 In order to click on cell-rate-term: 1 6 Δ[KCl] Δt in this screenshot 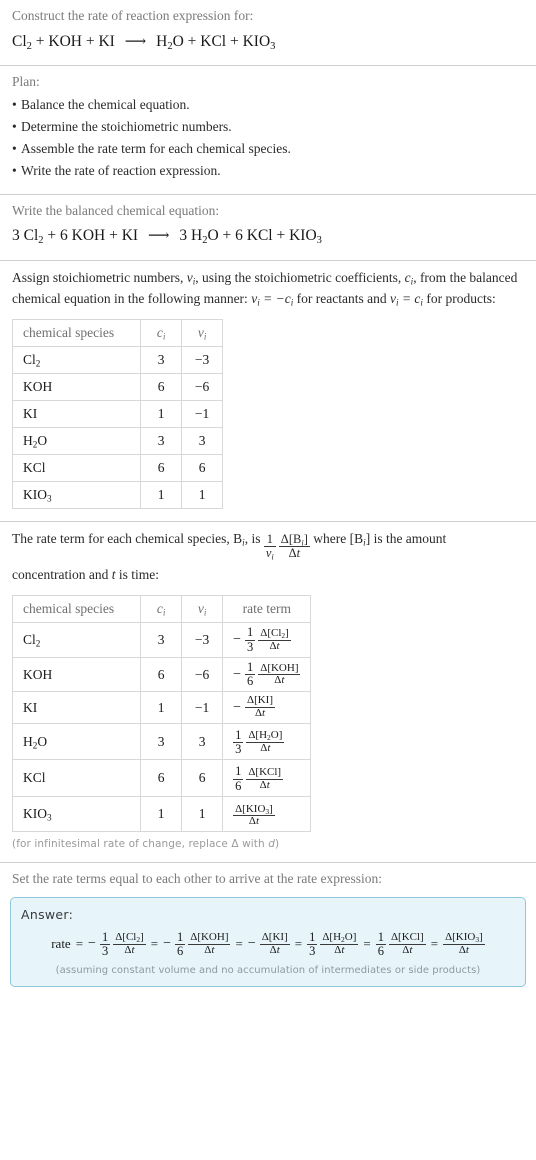, I will do `click(267, 778)`.